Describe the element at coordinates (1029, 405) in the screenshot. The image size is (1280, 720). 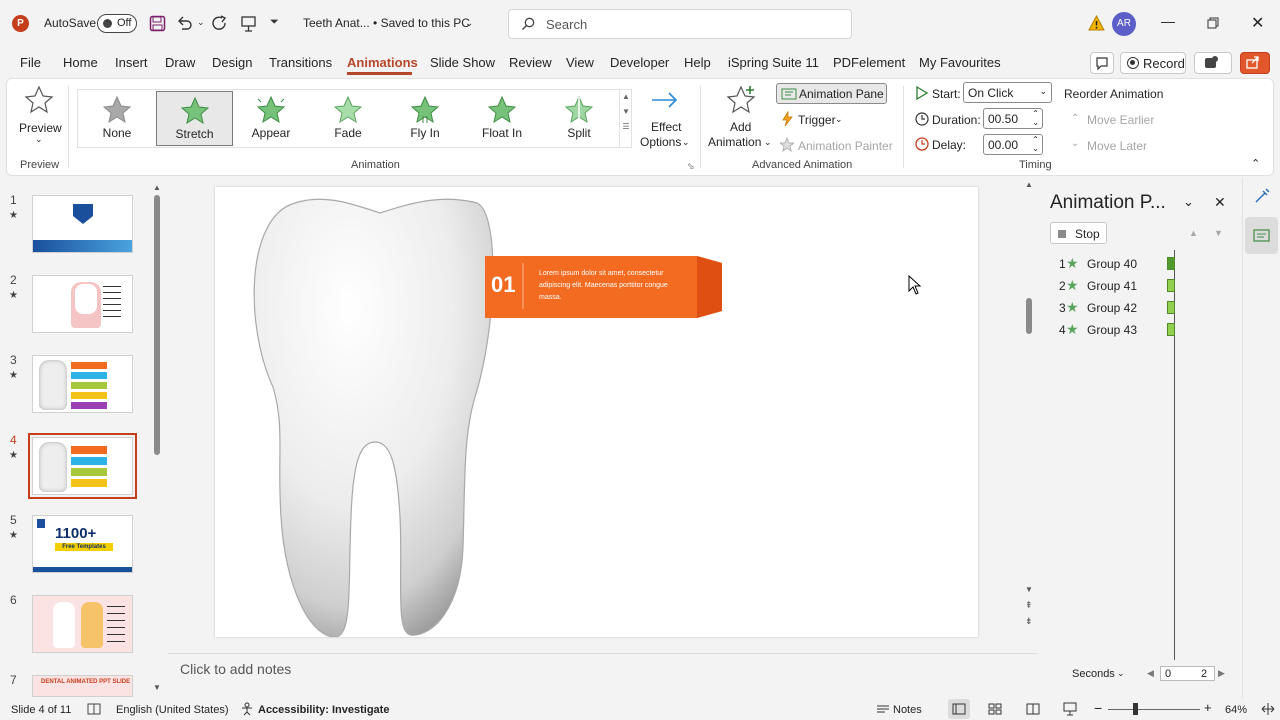
I see `editor-scrollbar: ▲ ▼ ⇞ ⇟` at that location.